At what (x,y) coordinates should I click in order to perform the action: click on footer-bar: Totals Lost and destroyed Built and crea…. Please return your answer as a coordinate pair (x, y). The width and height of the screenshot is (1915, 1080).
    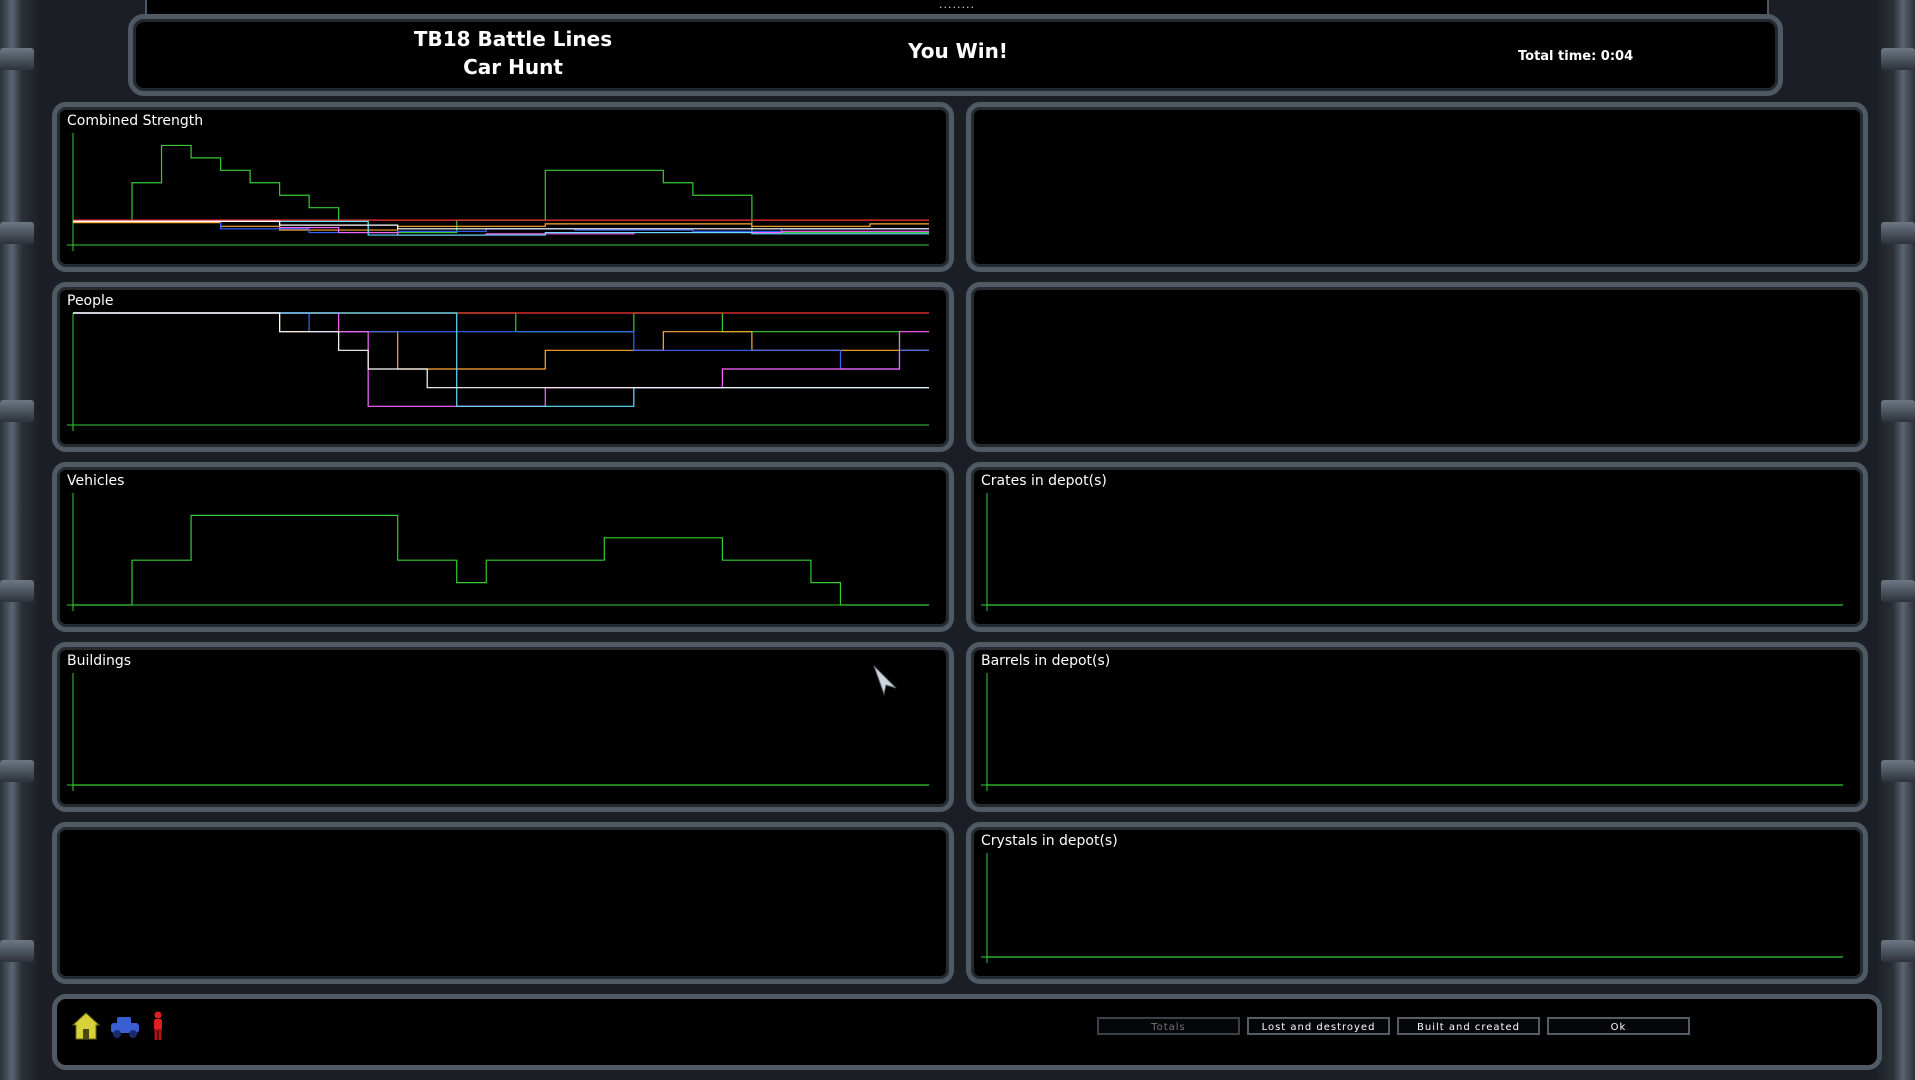
    Looking at the image, I should click on (967, 1032).